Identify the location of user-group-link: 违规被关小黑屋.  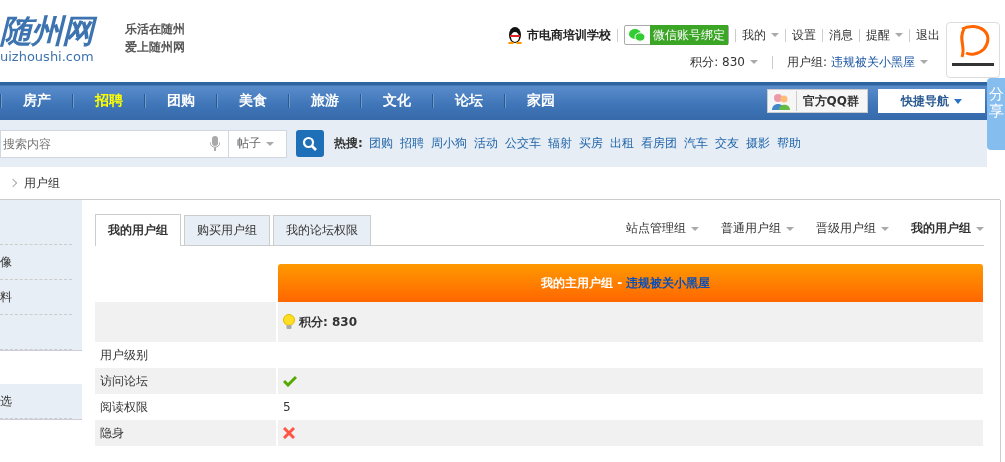
(879, 62).